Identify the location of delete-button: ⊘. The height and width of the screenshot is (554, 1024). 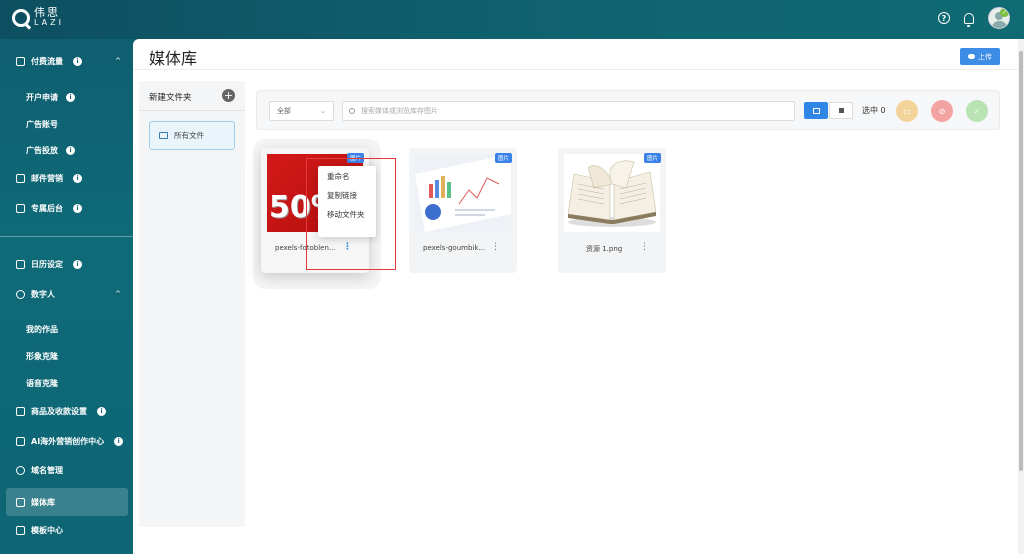
(942, 111).